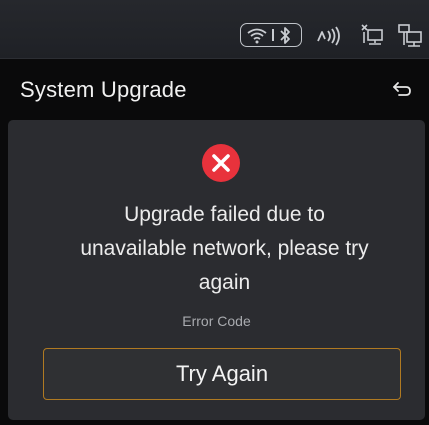  I want to click on error-message-line-3: again, so click(224, 282).